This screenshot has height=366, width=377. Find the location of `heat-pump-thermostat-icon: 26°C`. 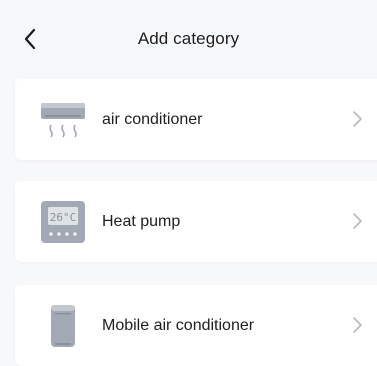

heat-pump-thermostat-icon: 26°C is located at coordinates (63, 222).